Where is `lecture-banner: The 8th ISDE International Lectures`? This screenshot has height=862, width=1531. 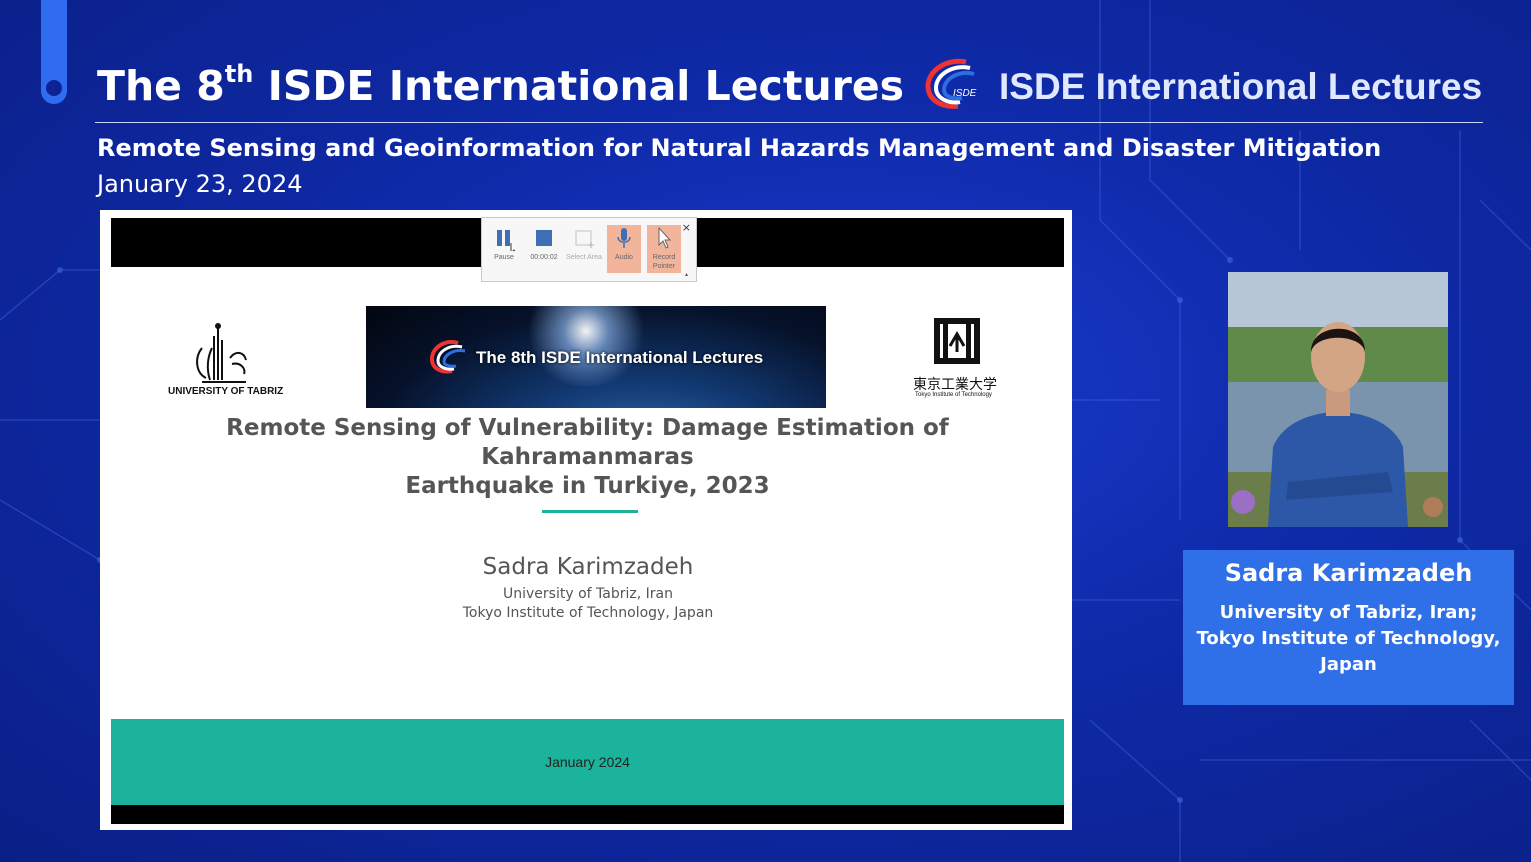
lecture-banner: The 8th ISDE International Lectures is located at coordinates (596, 357).